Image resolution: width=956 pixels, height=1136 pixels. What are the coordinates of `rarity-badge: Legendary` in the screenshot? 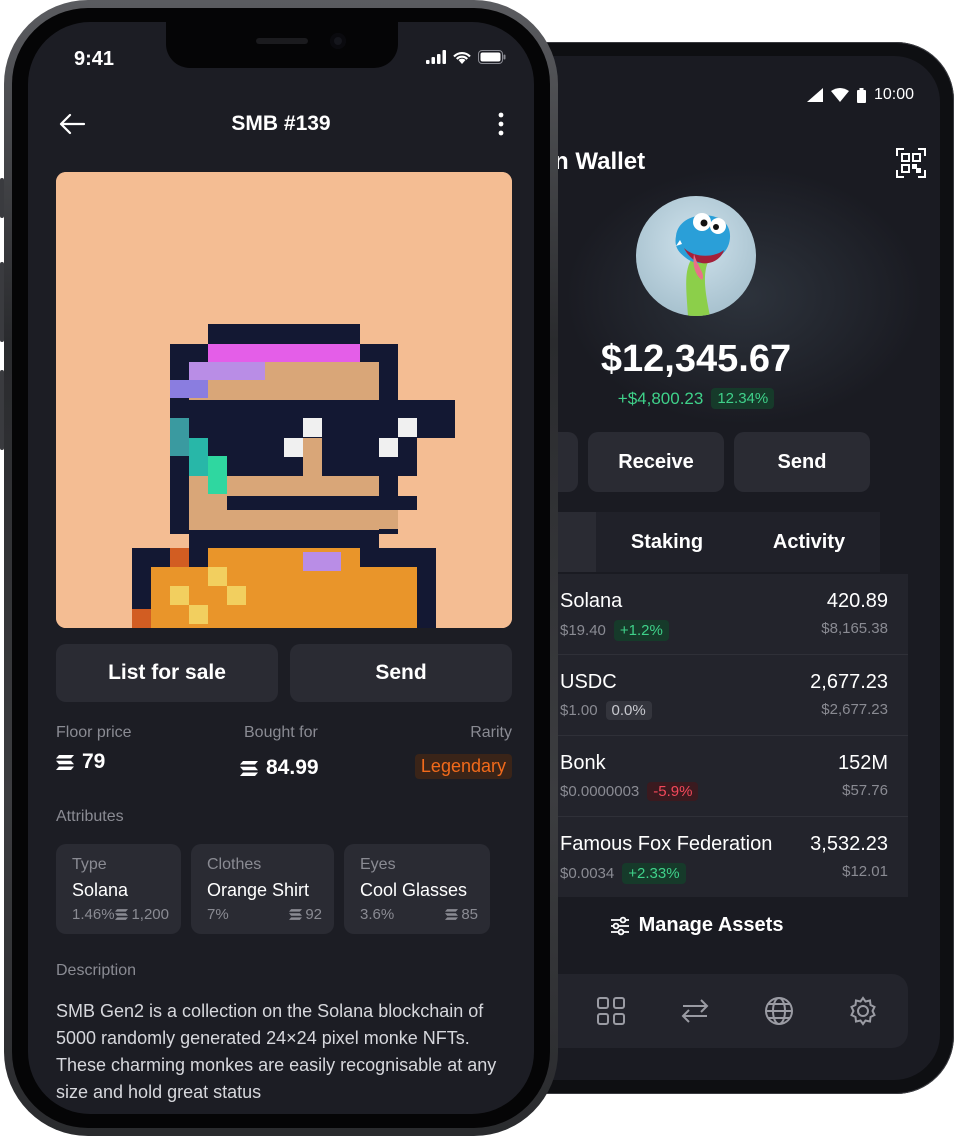 It's located at (463, 766).